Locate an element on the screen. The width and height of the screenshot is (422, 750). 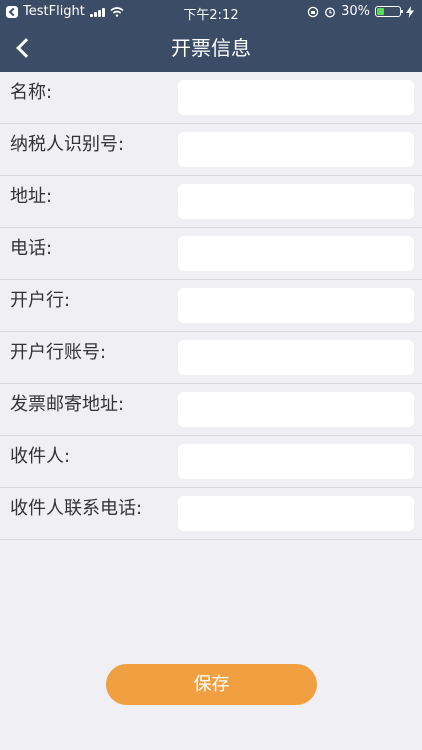
page-title: 开票信息 is located at coordinates (211, 48).